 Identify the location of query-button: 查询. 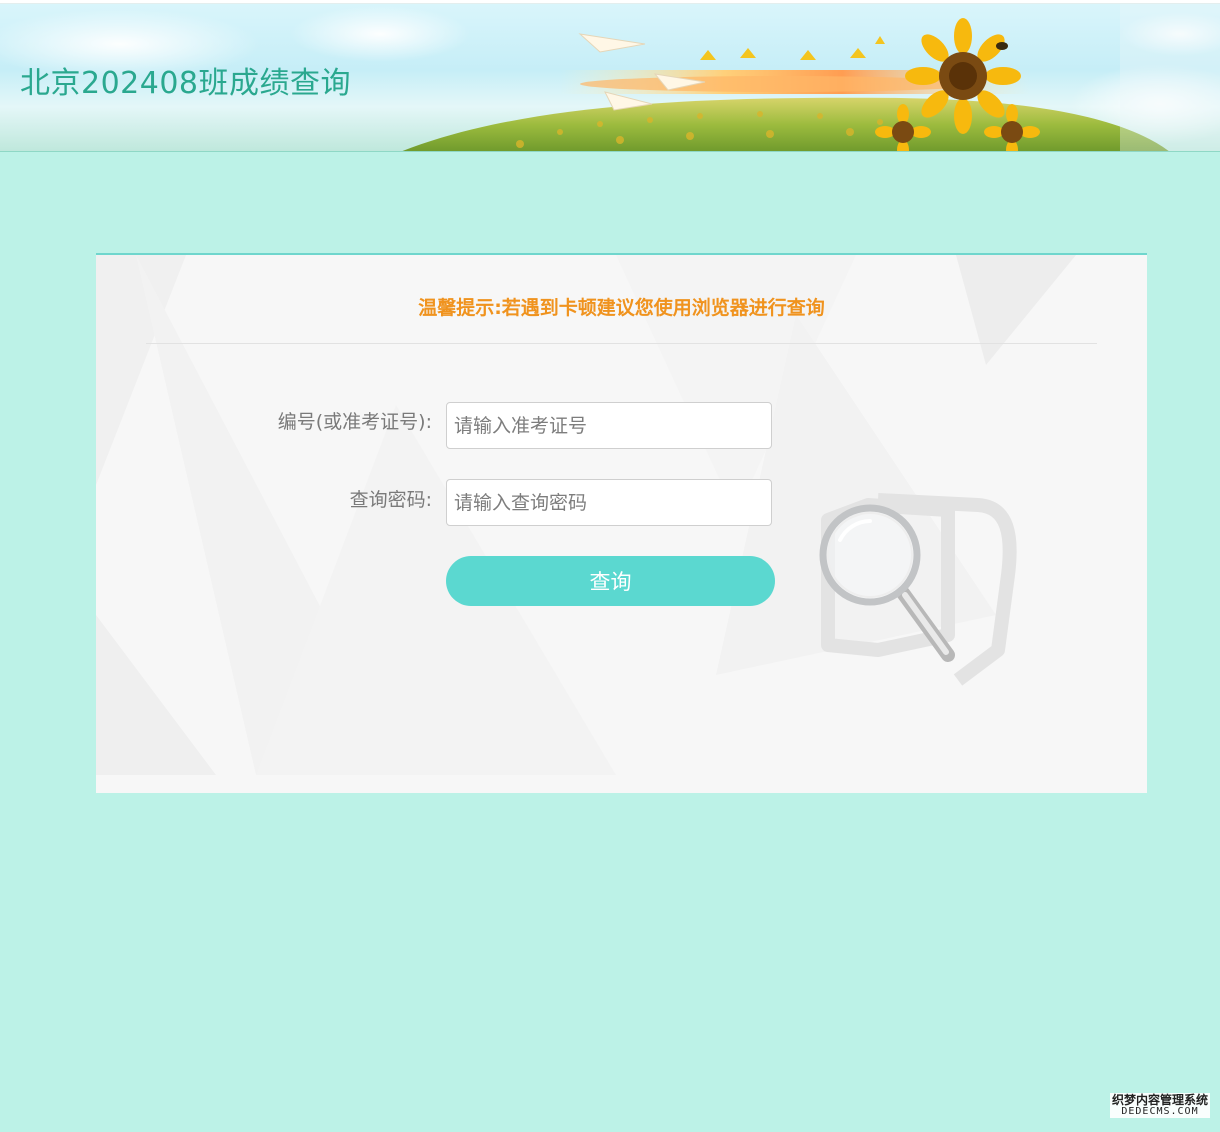
(610, 581).